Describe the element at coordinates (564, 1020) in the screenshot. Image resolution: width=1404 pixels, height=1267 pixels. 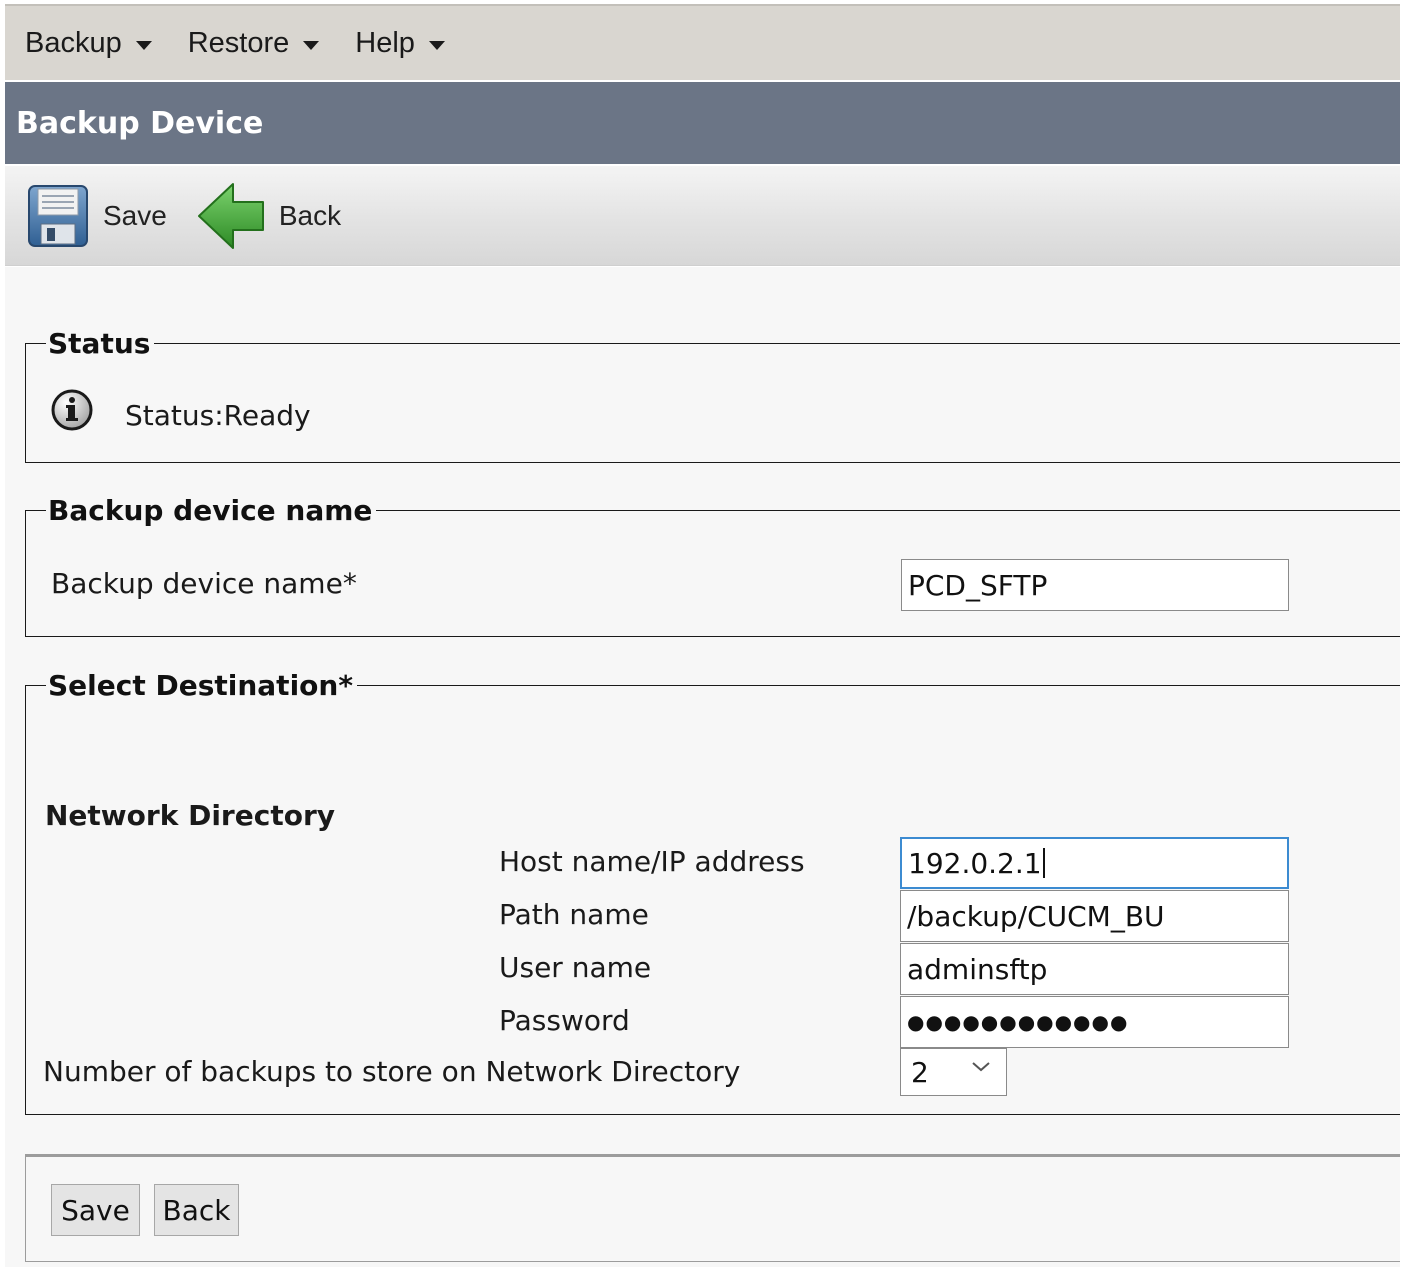
I see `password-label: Password` at that location.